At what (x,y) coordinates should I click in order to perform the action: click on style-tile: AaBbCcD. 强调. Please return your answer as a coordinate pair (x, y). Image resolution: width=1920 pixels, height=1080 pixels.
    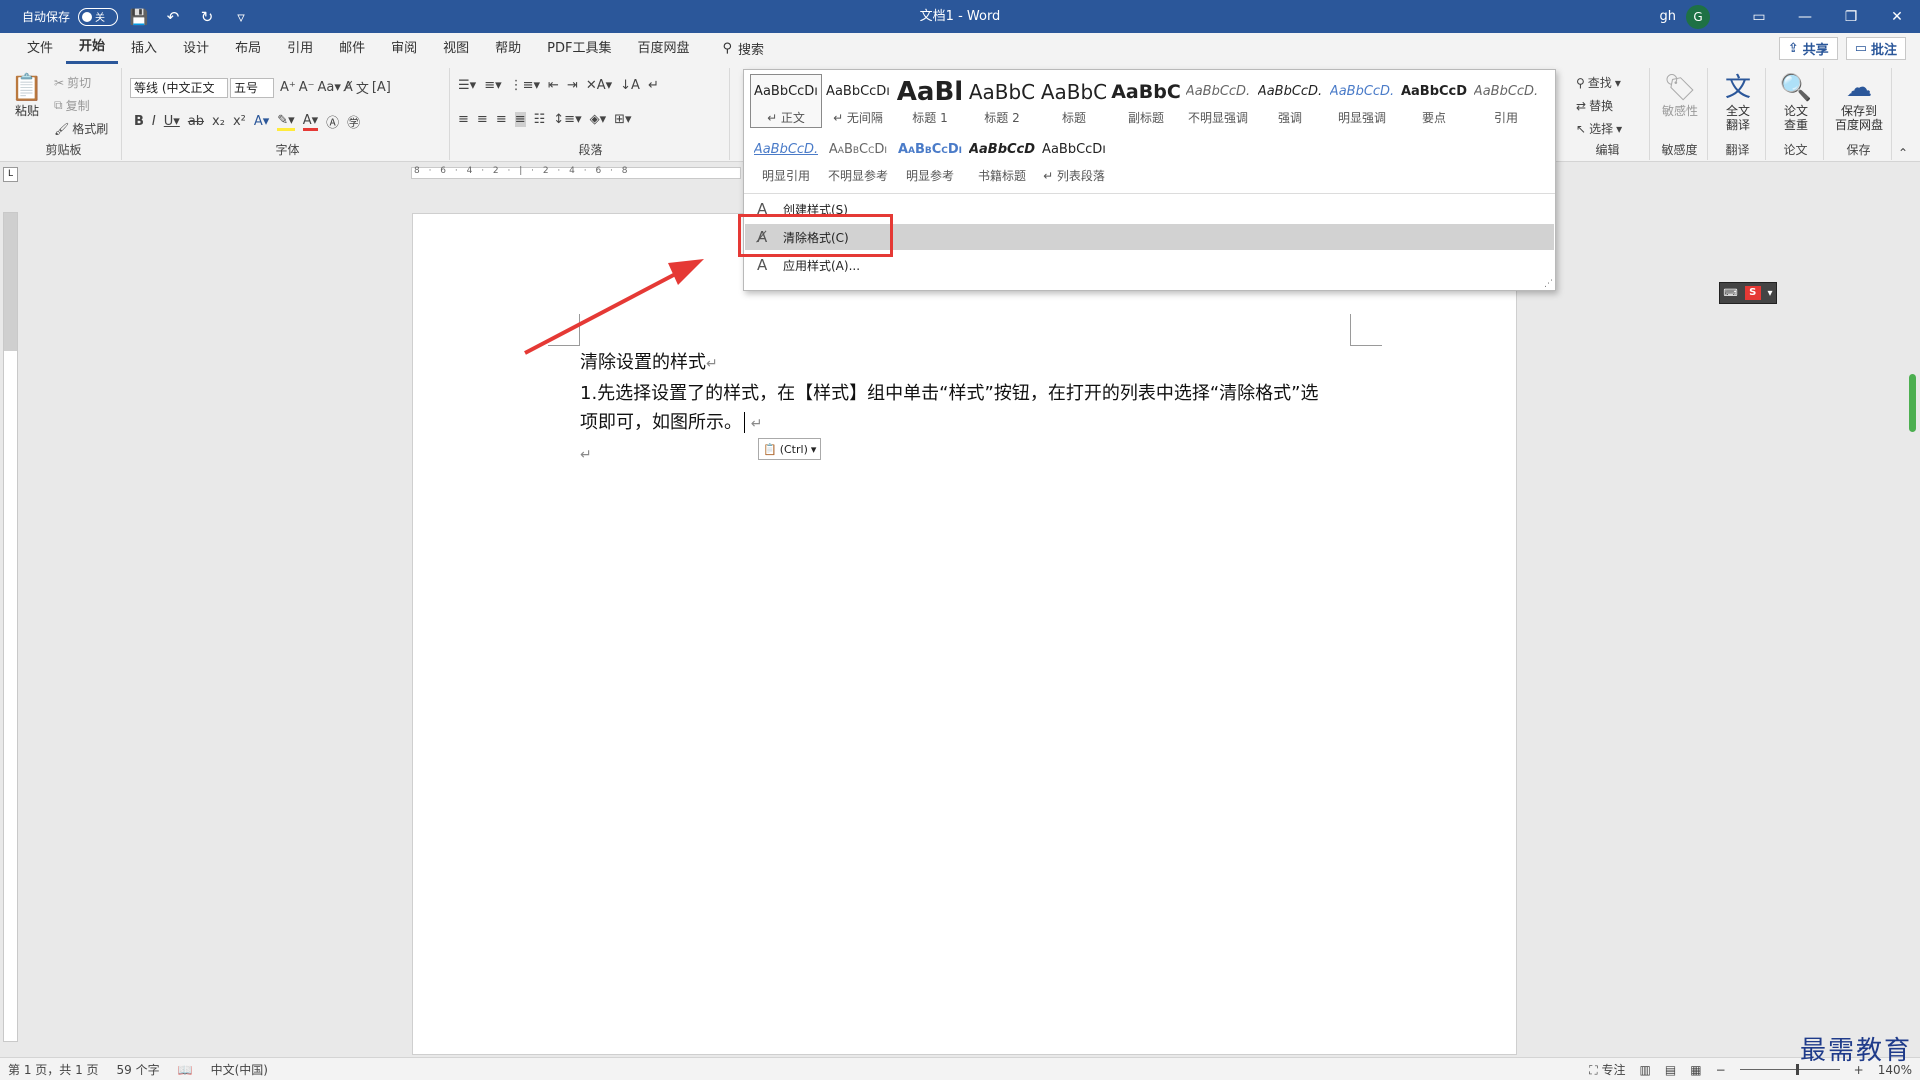
    Looking at the image, I should click on (1290, 101).